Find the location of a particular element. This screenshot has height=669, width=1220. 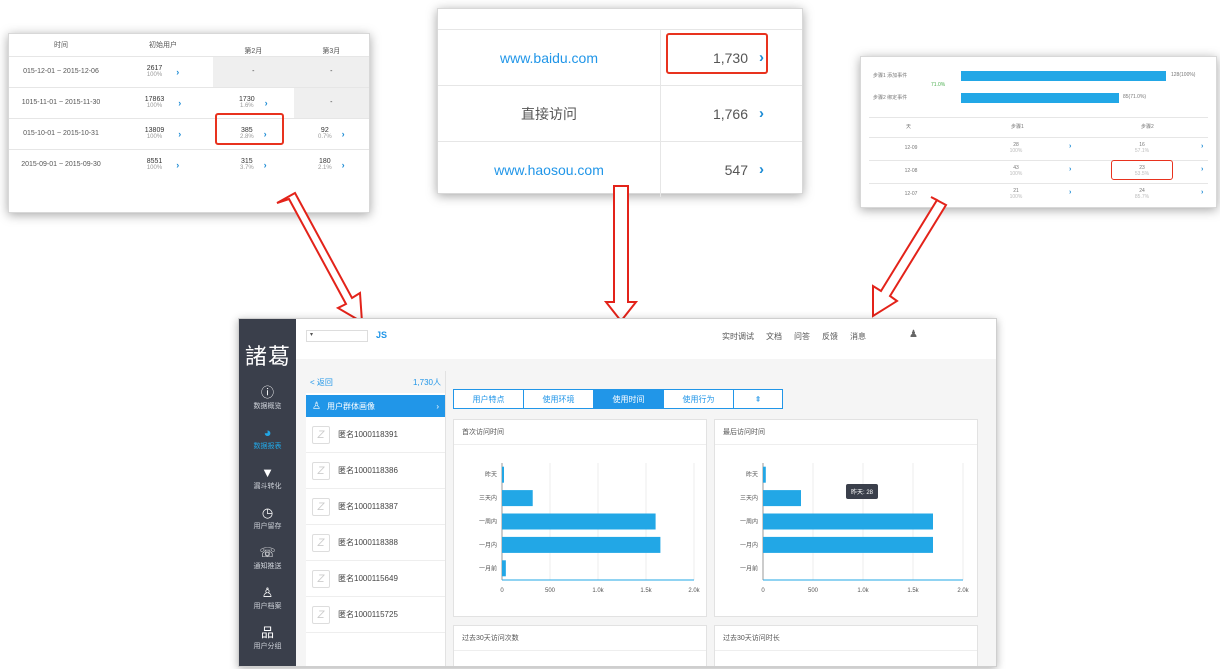

range-cell: 1015-11-01 ~ 2015-11-30 is located at coordinates (61, 102).